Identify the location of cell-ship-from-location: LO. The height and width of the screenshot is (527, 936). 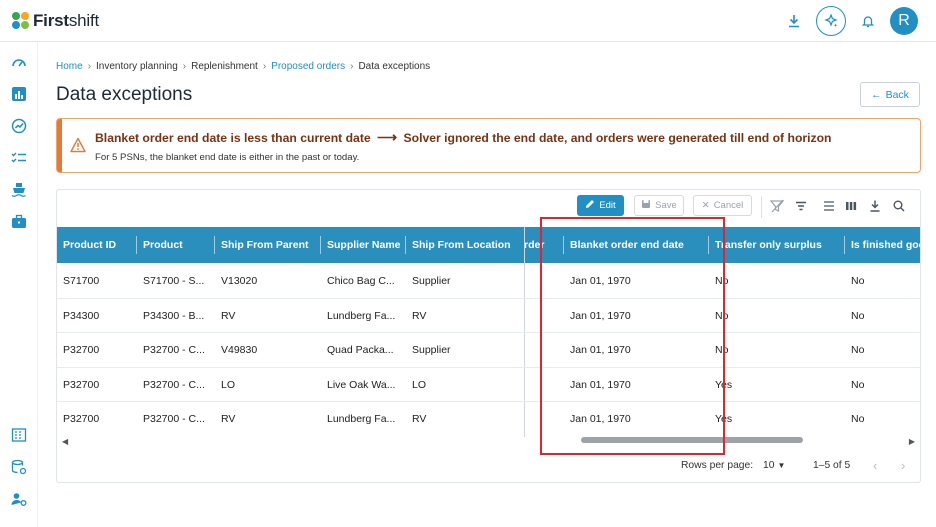
(419, 384).